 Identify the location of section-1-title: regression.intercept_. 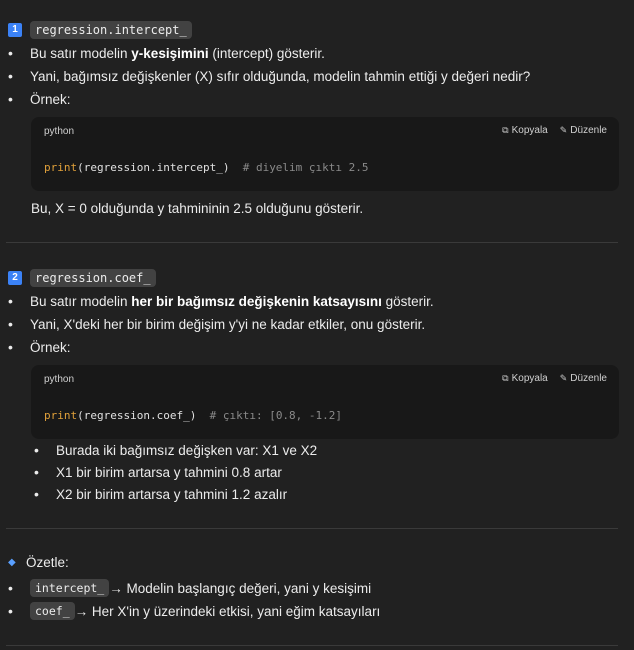
(111, 30).